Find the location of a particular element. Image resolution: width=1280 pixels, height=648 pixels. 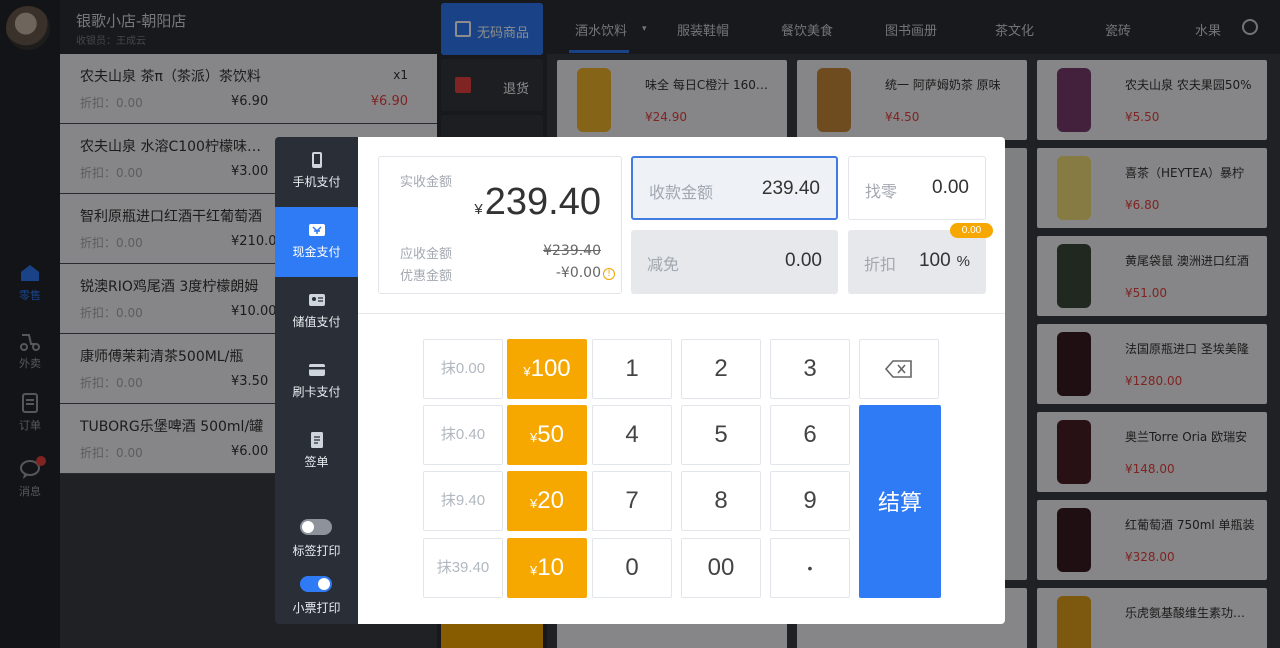

receipt-icon is located at coordinates (316, 440).